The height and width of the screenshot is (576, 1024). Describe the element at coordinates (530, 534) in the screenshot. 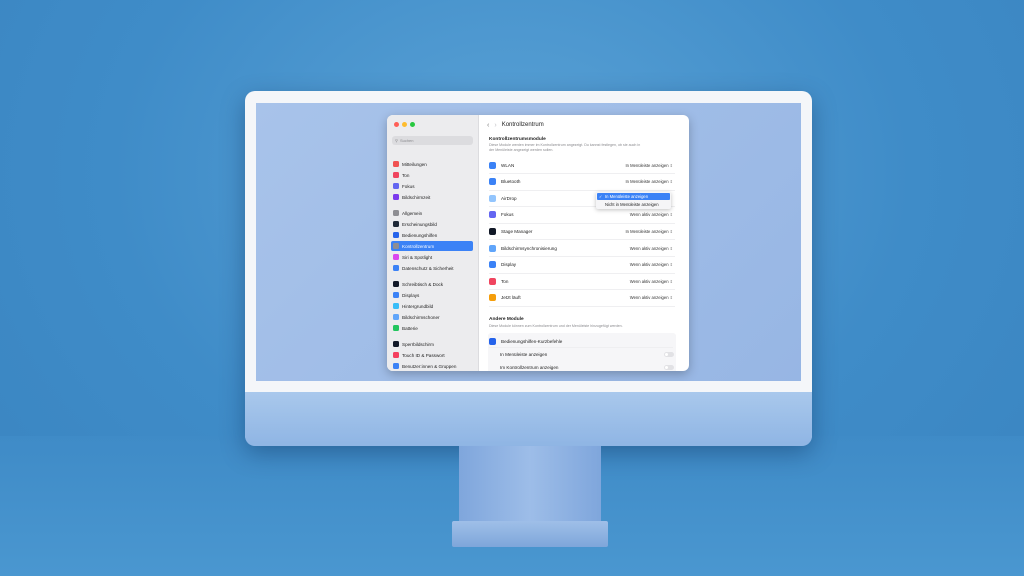

I see `imac-foot` at that location.